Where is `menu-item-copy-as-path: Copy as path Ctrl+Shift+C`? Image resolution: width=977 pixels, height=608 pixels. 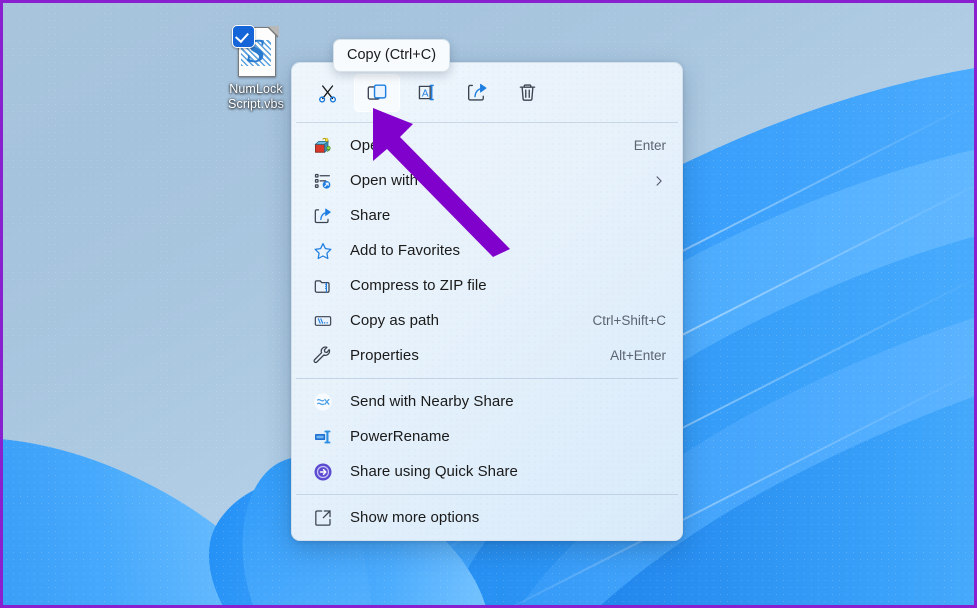
menu-item-copy-as-path: Copy as path Ctrl+Shift+C is located at coordinates (487, 320).